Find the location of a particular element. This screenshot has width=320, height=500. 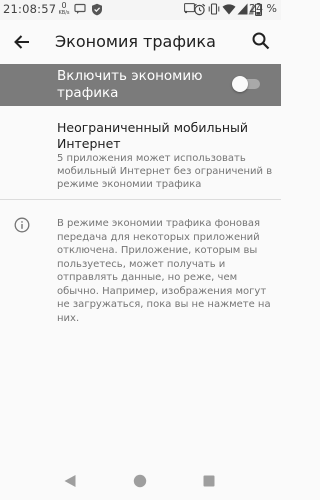

status-time: 21:08:57 is located at coordinates (30, 9).